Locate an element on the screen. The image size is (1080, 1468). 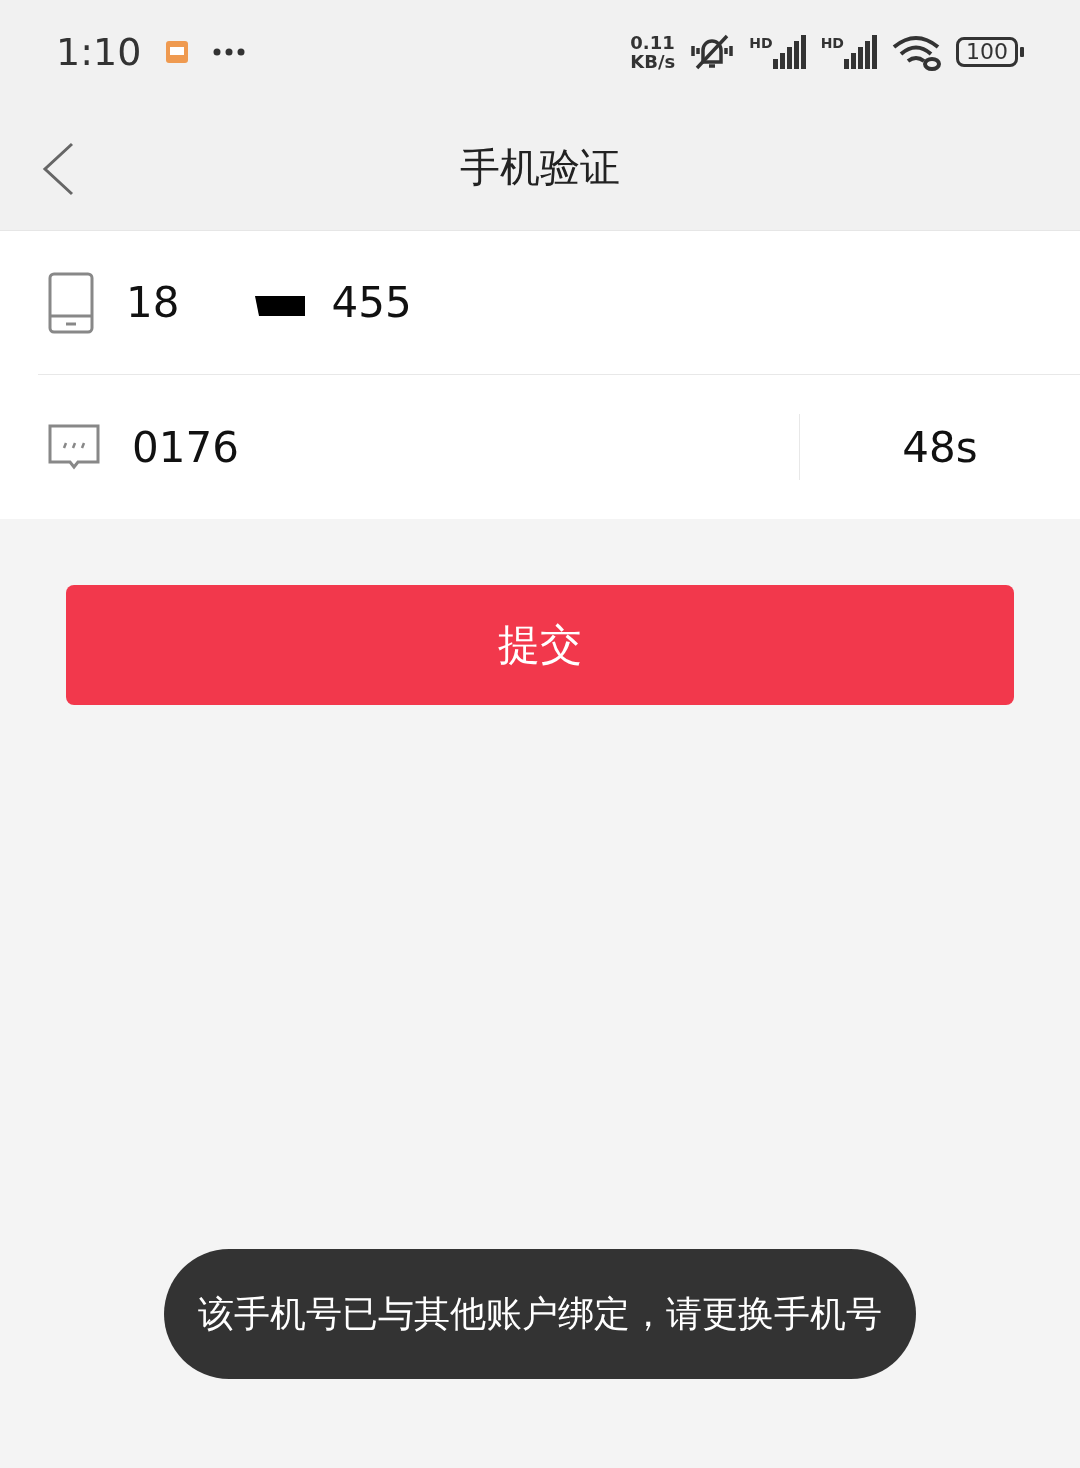
phone-icon is located at coordinates (71, 302).